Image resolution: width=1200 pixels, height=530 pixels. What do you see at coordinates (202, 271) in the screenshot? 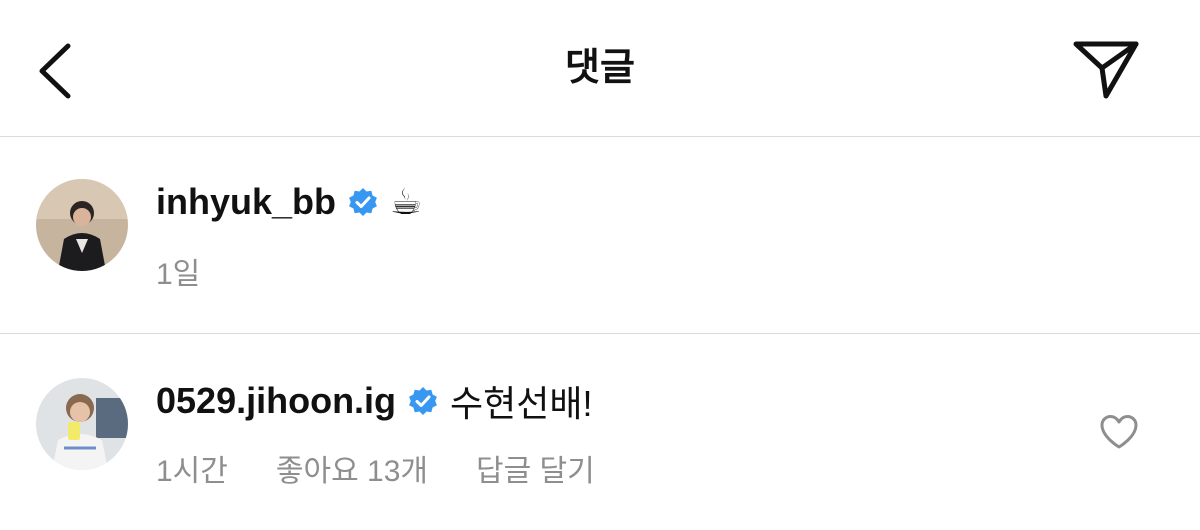
I see `caption-meta: 1일` at bounding box center [202, 271].